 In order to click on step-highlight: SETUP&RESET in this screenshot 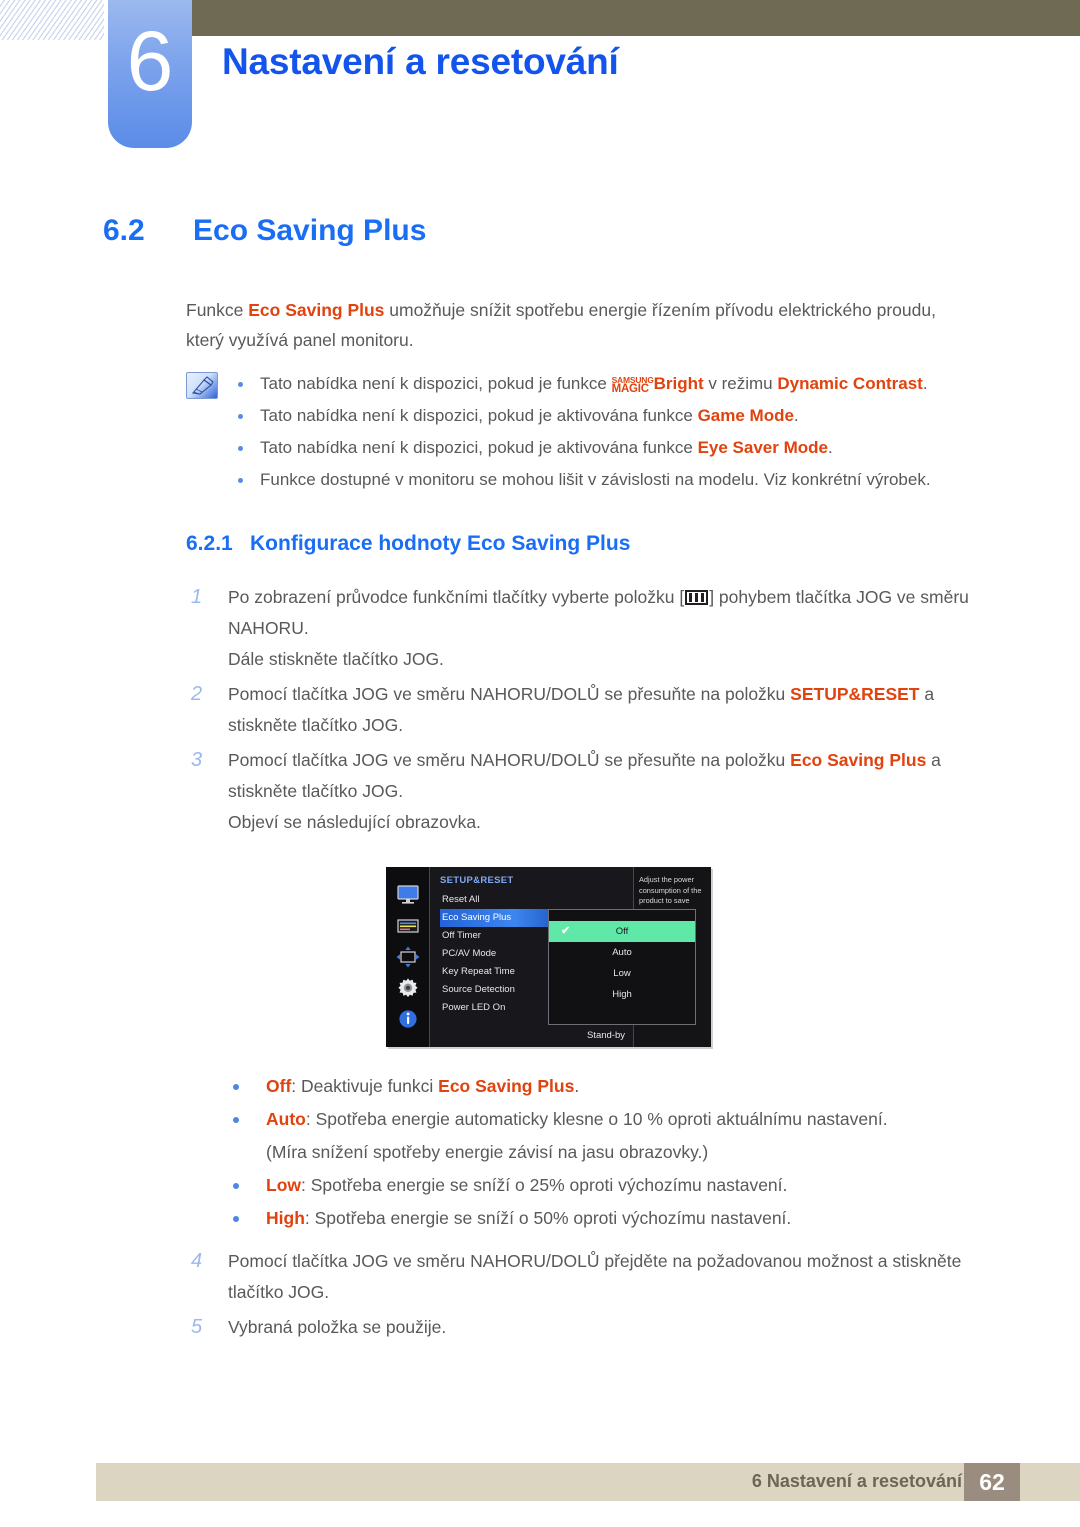, I will do `click(855, 694)`.